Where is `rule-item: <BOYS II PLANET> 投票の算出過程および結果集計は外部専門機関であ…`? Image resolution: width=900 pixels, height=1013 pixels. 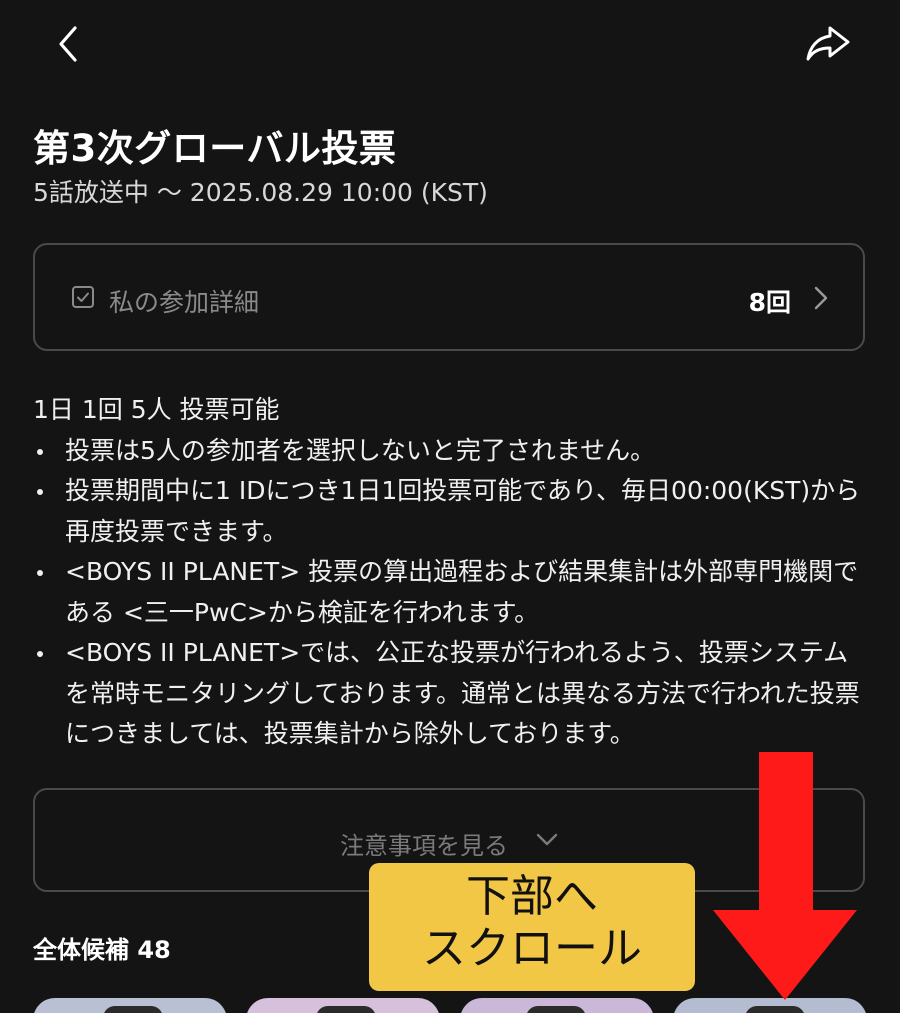 rule-item: <BOYS II PLANET> 投票の算出過程および結果集計は外部専門機関であ… is located at coordinates (448, 592).